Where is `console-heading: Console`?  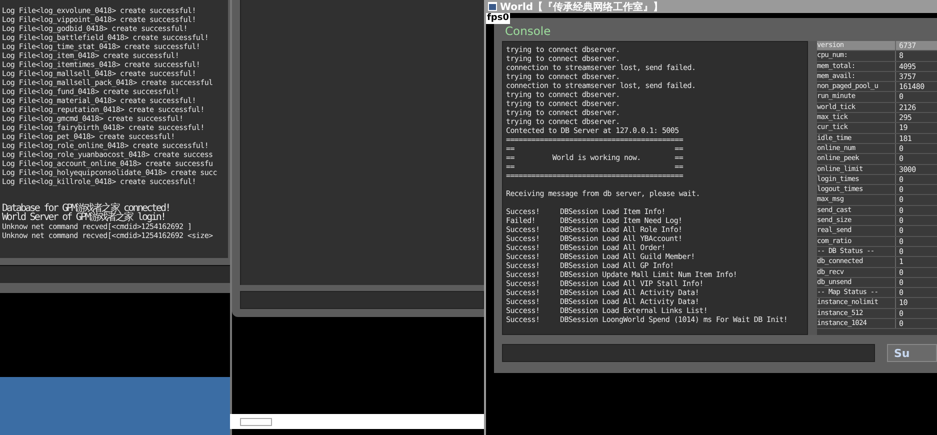 console-heading: Console is located at coordinates (528, 32).